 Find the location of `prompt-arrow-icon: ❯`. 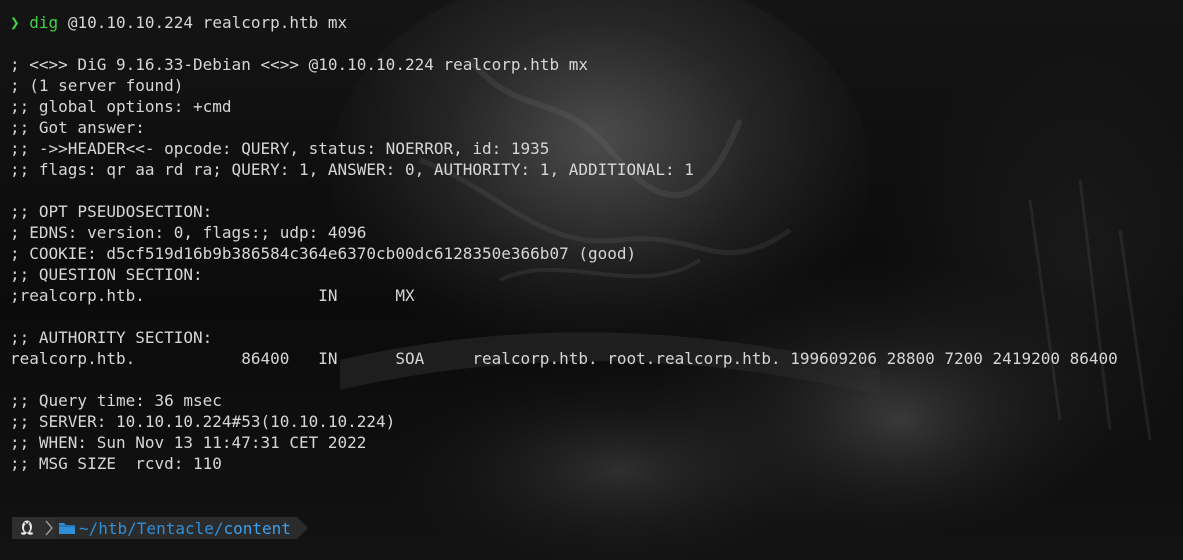

prompt-arrow-icon: ❯ is located at coordinates (15, 22).